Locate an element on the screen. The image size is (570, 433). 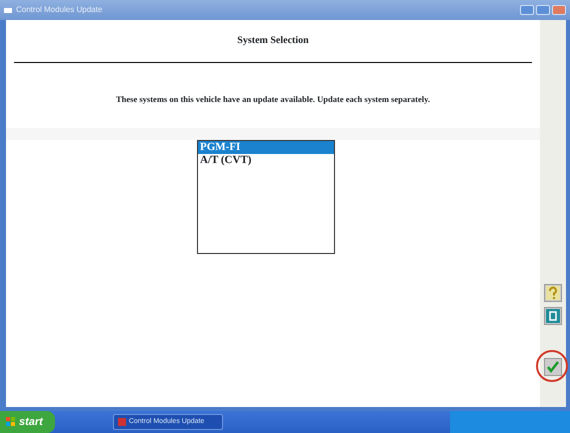
minimize-button is located at coordinates (527, 10).